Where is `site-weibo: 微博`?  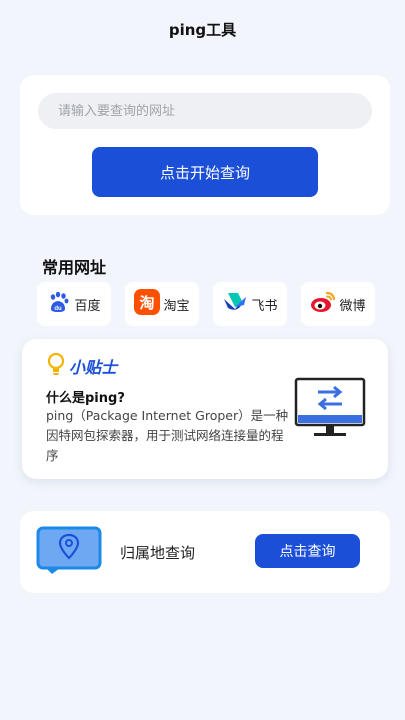 site-weibo: 微博 is located at coordinates (338, 304).